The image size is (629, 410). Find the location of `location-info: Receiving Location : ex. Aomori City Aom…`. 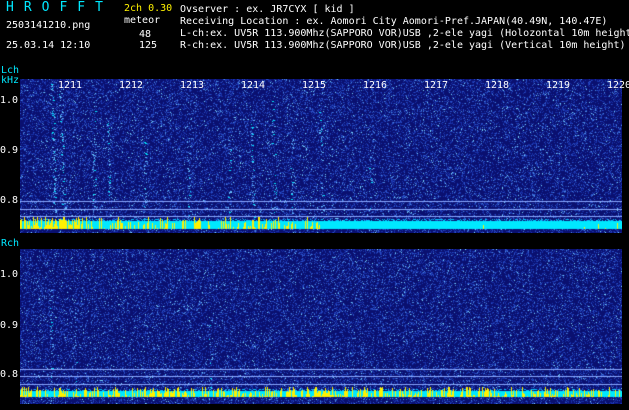

location-info: Receiving Location : ex. Aomori City Aom… is located at coordinates (394, 21).